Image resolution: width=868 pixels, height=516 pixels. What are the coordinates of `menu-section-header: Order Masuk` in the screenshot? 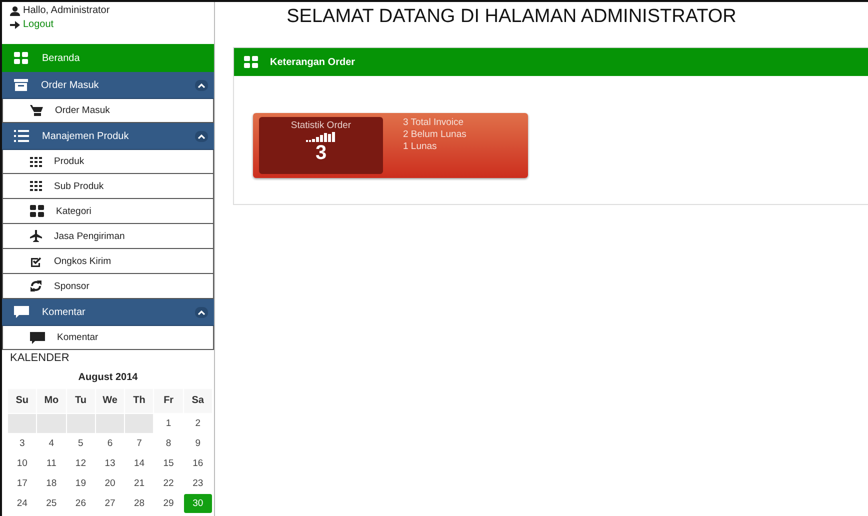 It's located at (108, 85).